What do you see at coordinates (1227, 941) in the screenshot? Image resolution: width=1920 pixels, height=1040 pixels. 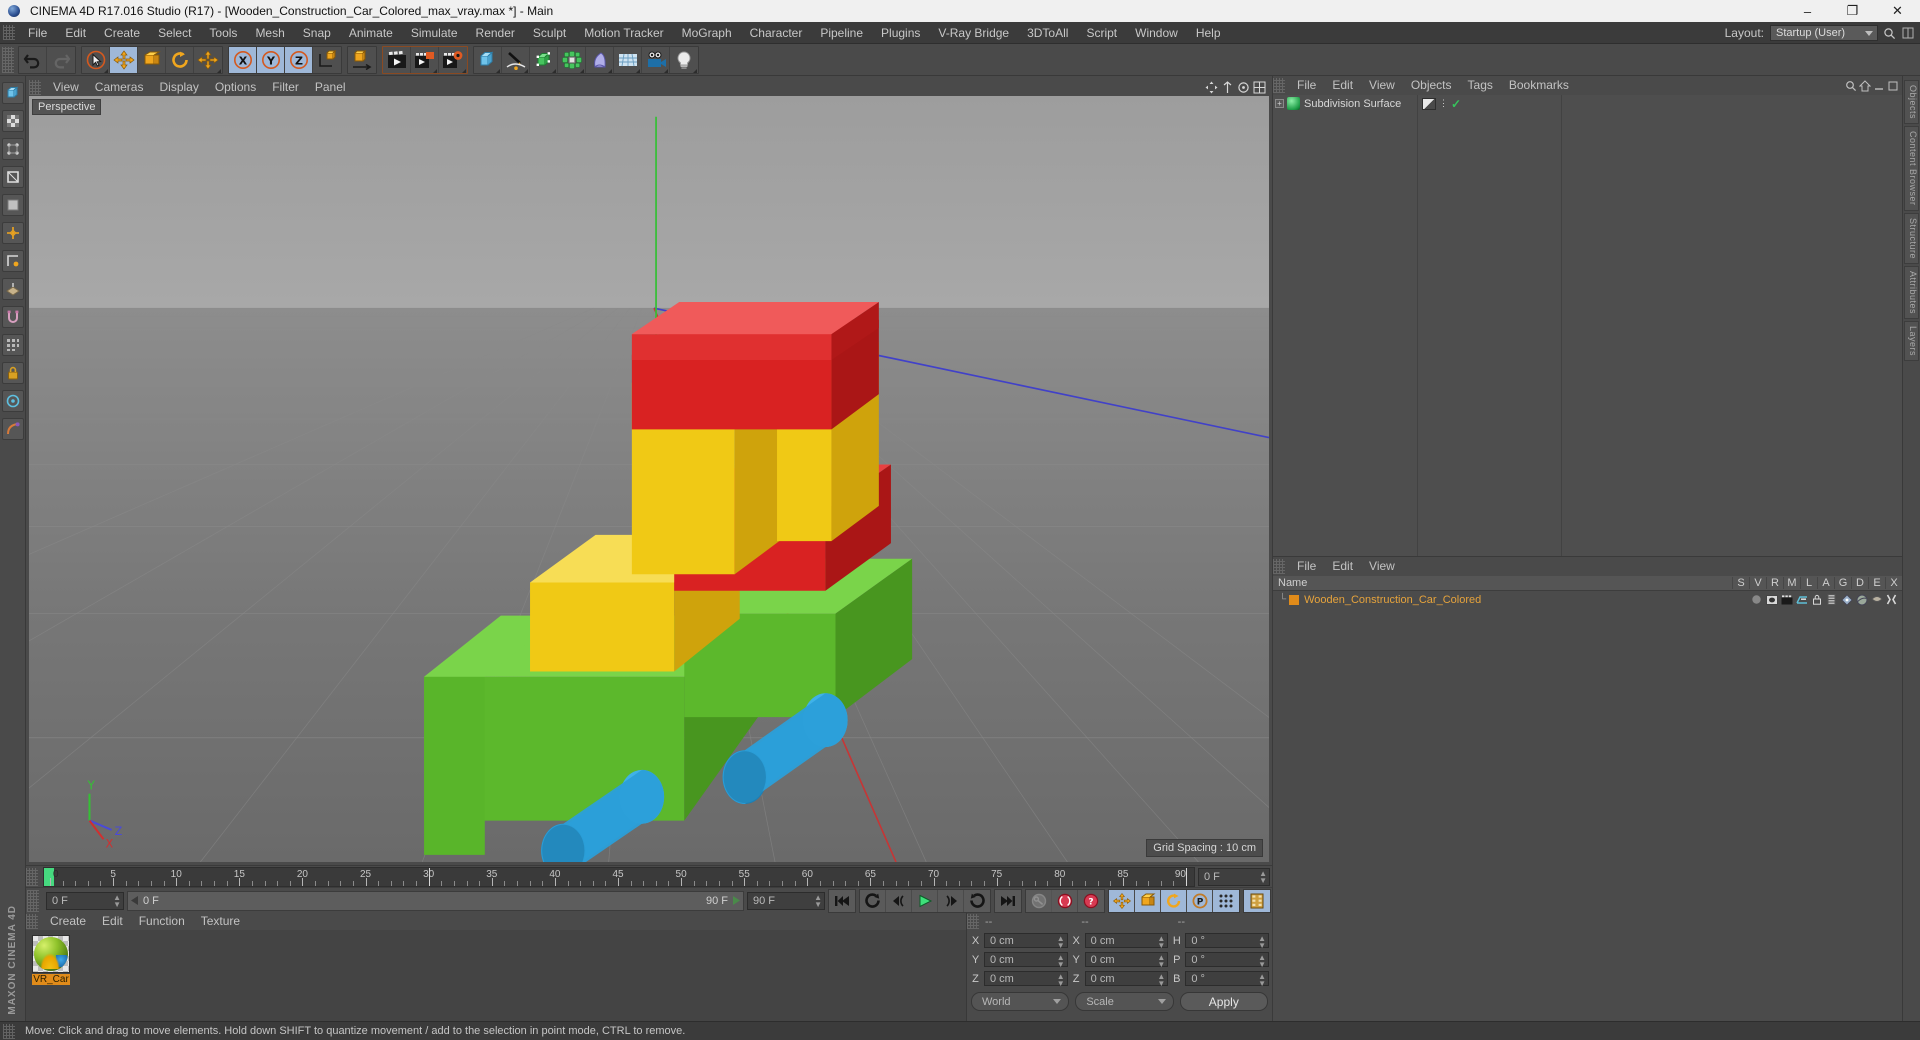 I see `rotation-h-field: 0 ° ▲ ▼` at bounding box center [1227, 941].